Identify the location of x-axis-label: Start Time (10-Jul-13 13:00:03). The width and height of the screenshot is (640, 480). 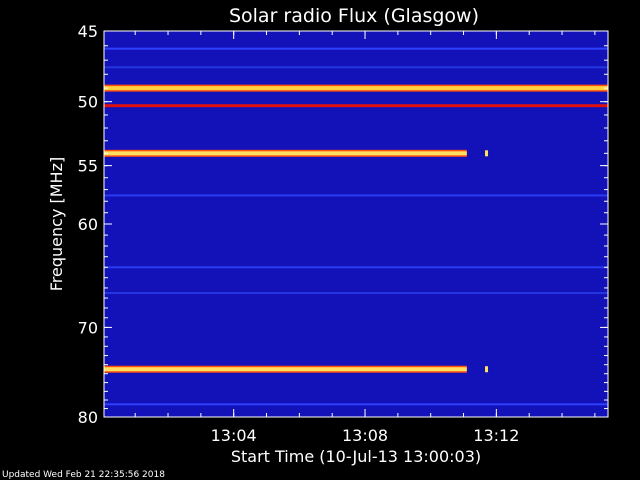
(356, 456).